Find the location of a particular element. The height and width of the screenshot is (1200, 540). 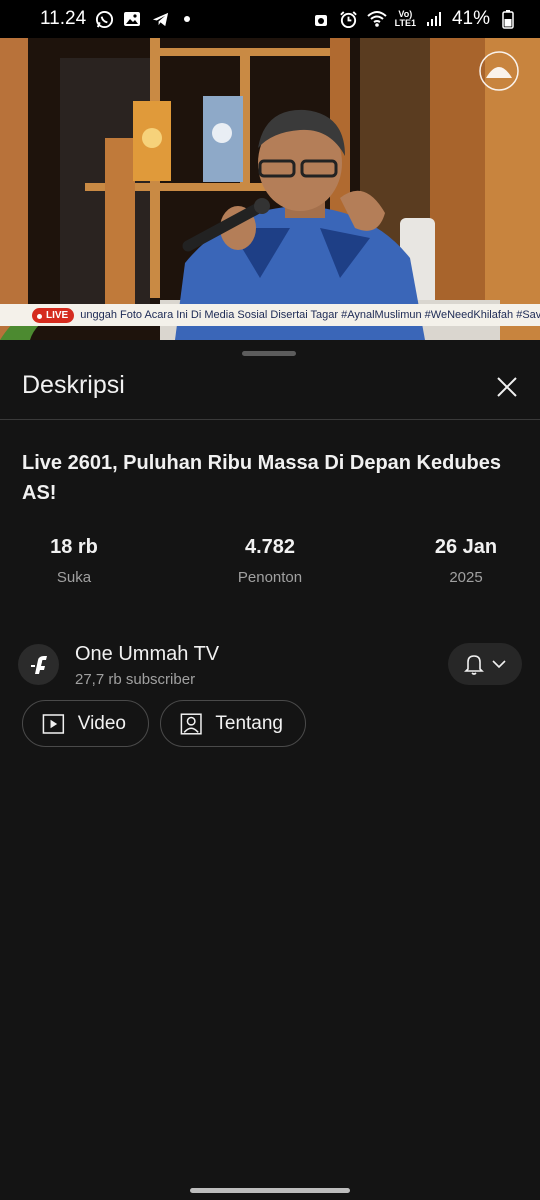

stat-likes: 18 rb Suka is located at coordinates (82, 561).